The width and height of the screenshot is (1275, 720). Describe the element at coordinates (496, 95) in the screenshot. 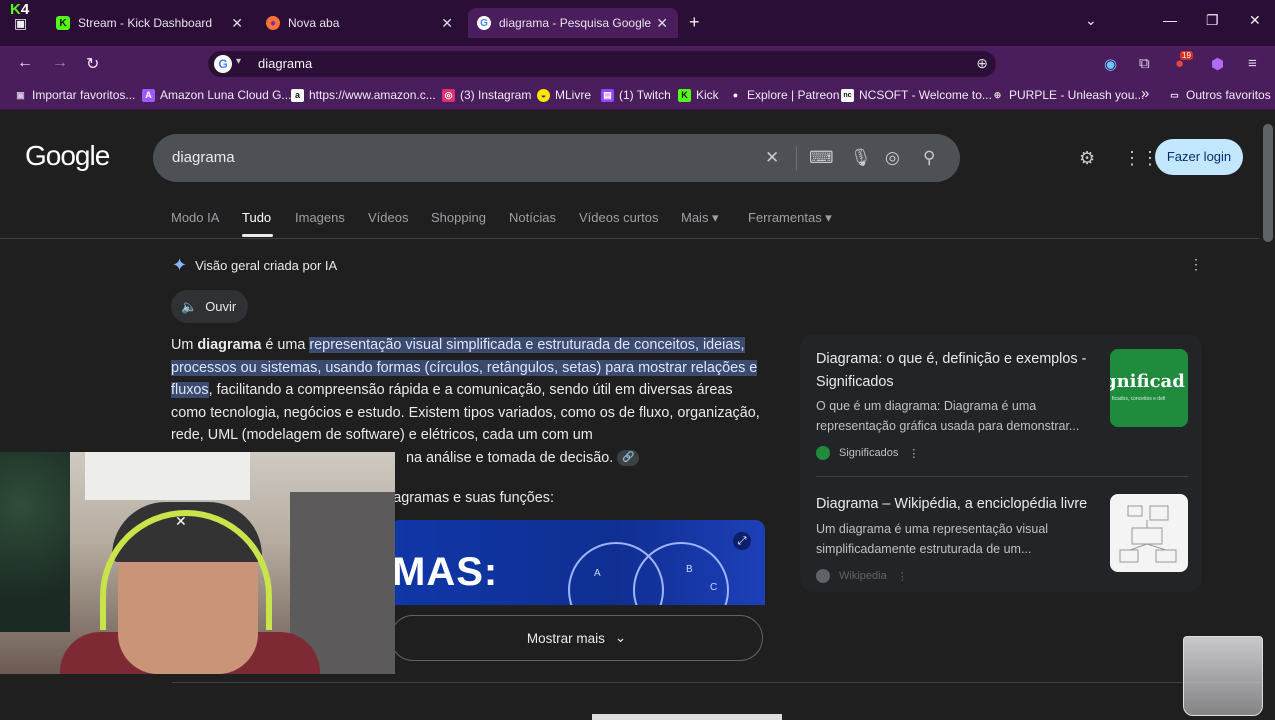

I see `bookmark-label: (3) Instagram` at that location.